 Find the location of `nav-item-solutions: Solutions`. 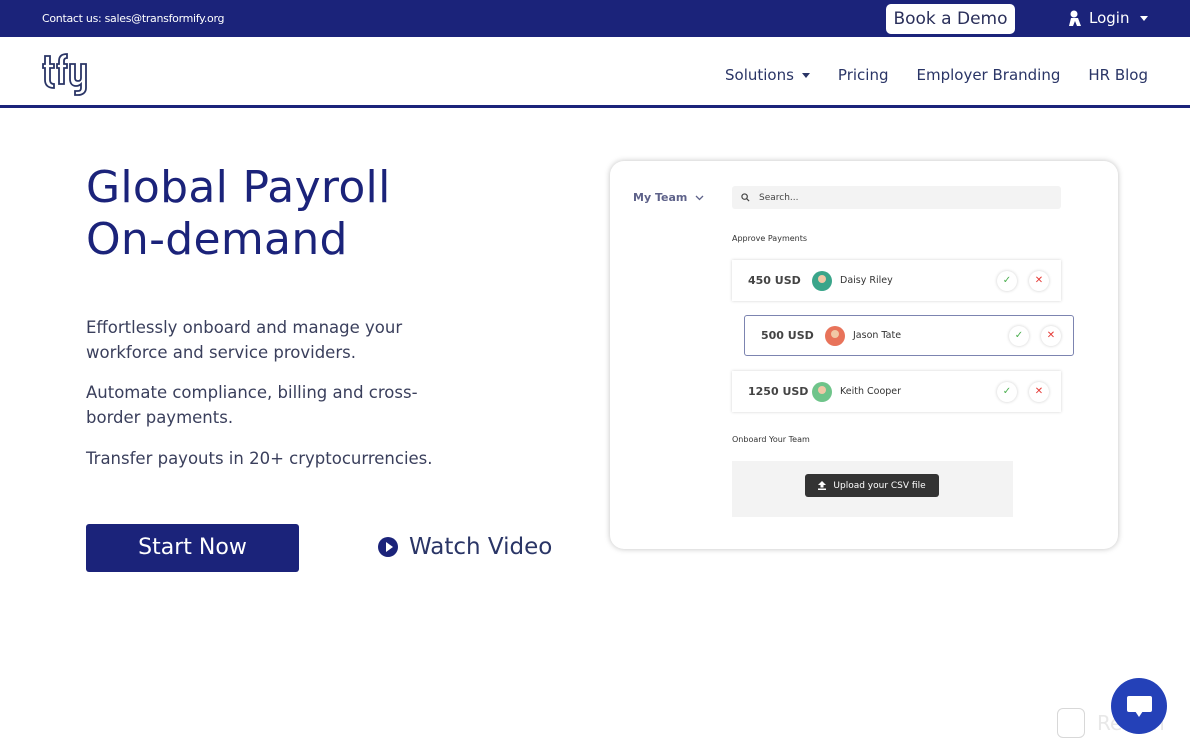

nav-item-solutions: Solutions is located at coordinates (767, 75).